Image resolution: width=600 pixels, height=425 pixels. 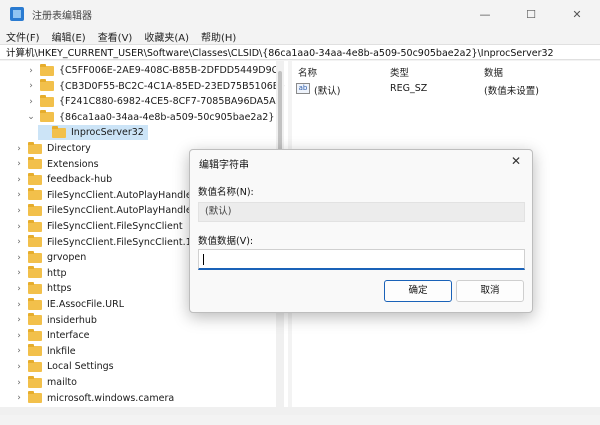 What do you see at coordinates (490, 291) in the screenshot?
I see `cancel-button: 取消` at bounding box center [490, 291].